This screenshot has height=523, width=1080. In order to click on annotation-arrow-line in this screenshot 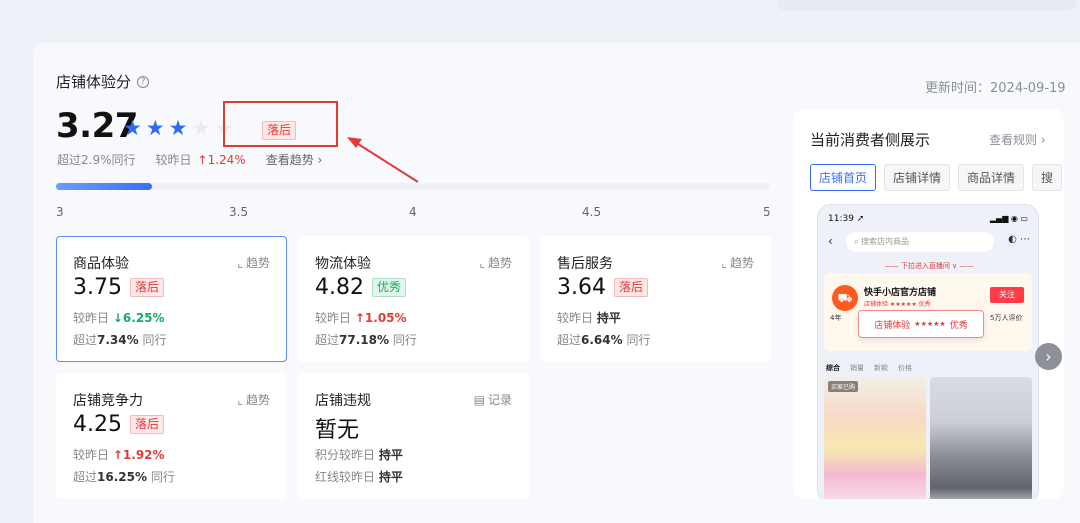, I will do `click(386, 162)`.